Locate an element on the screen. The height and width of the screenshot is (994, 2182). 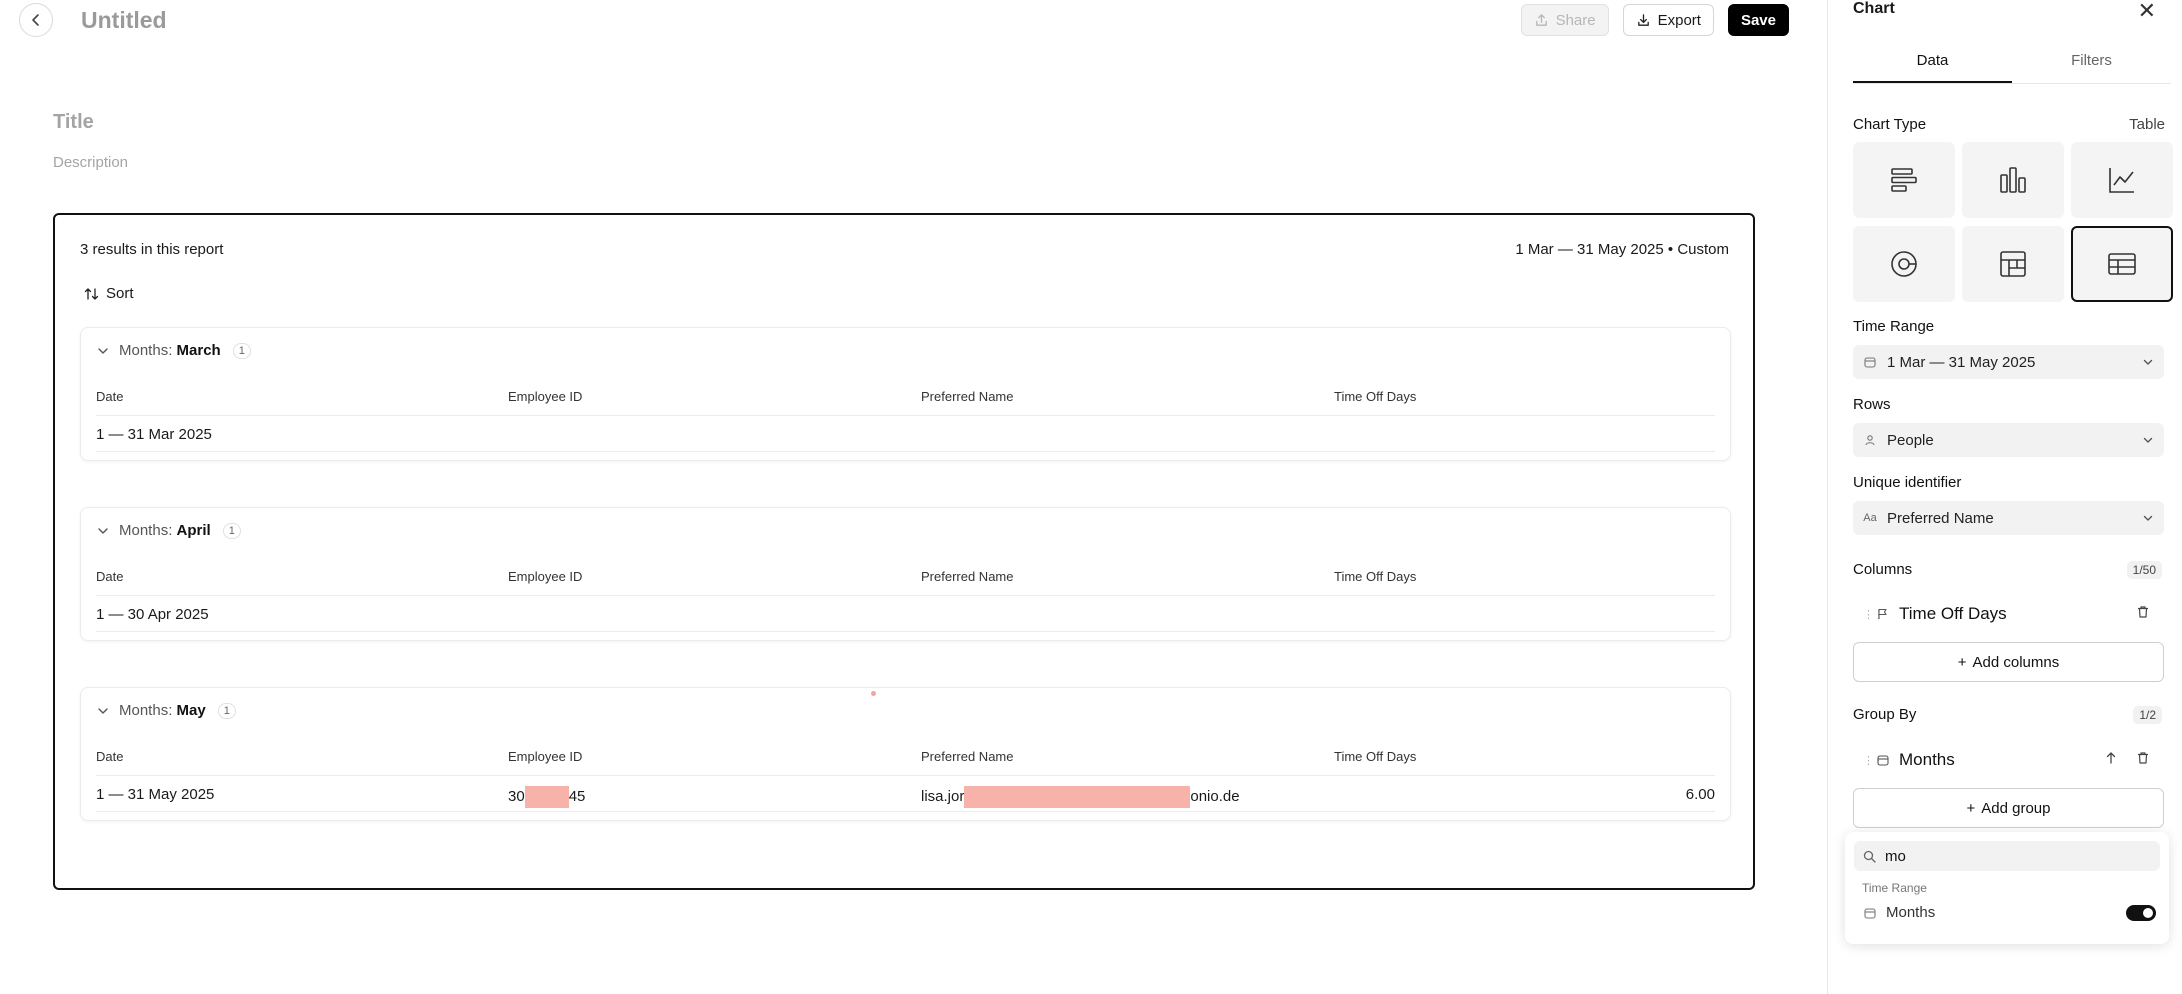
group-name: May is located at coordinates (191, 710).